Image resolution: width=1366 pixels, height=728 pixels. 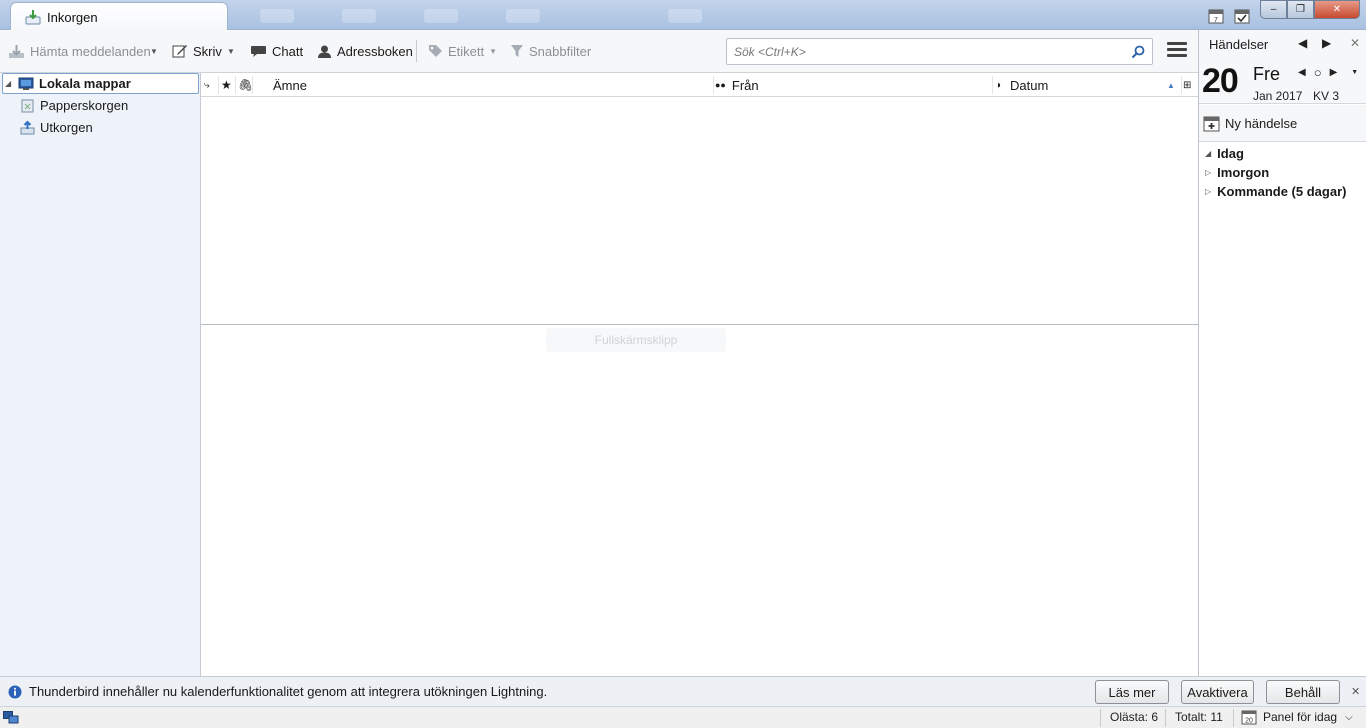 I want to click on search-icon, so click(x=1138, y=52).